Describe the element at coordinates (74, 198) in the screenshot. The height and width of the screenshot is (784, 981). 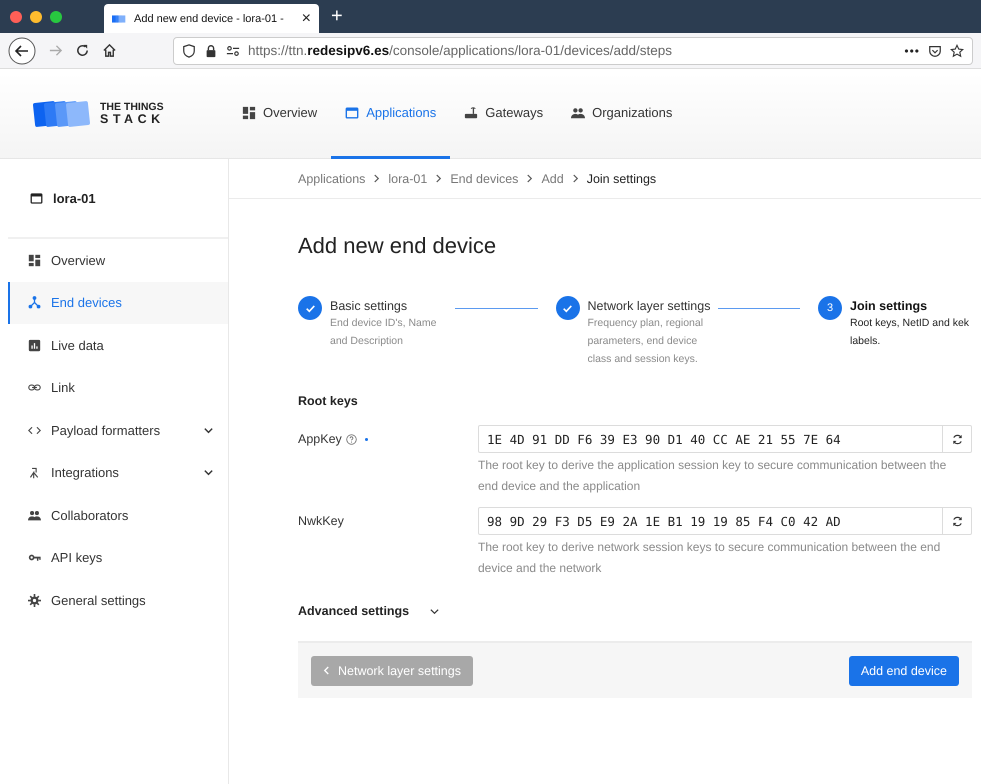
I see `application-name: lora-01` at that location.